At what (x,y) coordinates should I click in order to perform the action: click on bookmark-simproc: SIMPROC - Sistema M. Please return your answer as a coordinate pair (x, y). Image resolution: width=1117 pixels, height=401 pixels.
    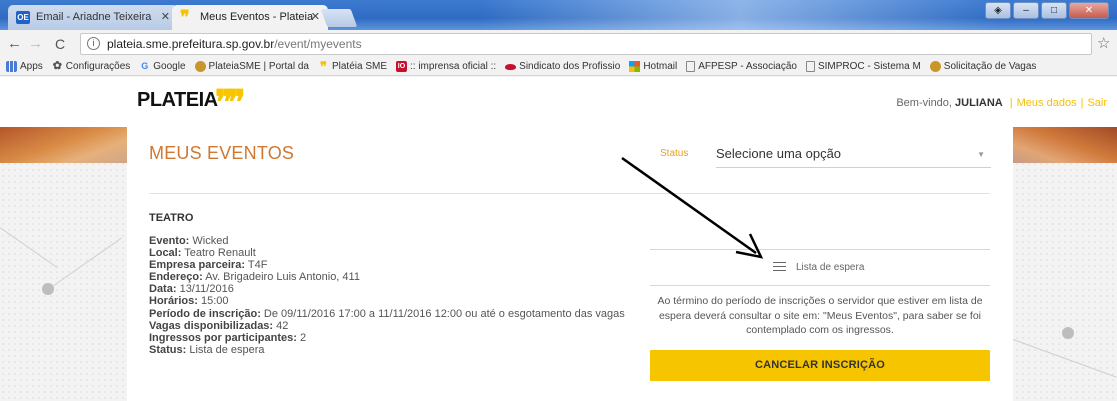
    Looking at the image, I should click on (863, 66).